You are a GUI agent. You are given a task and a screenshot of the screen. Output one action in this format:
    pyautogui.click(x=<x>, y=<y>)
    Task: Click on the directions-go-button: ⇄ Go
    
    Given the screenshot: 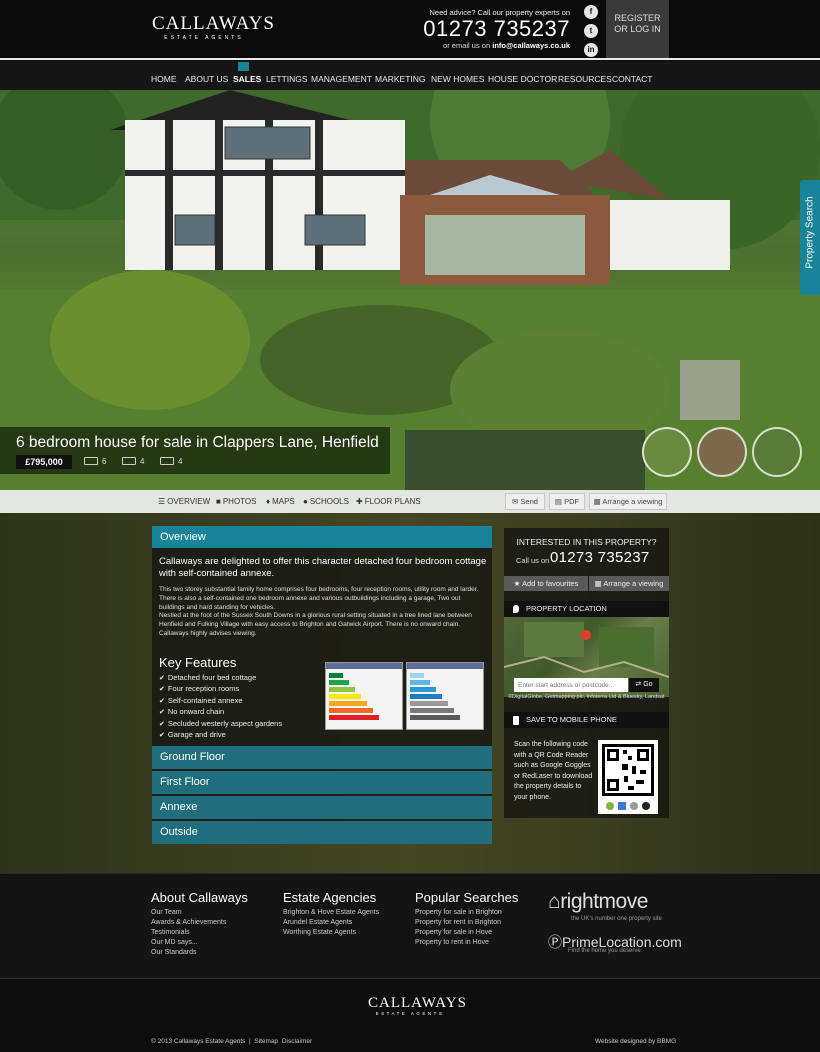 What is the action you would take?
    pyautogui.click(x=644, y=685)
    